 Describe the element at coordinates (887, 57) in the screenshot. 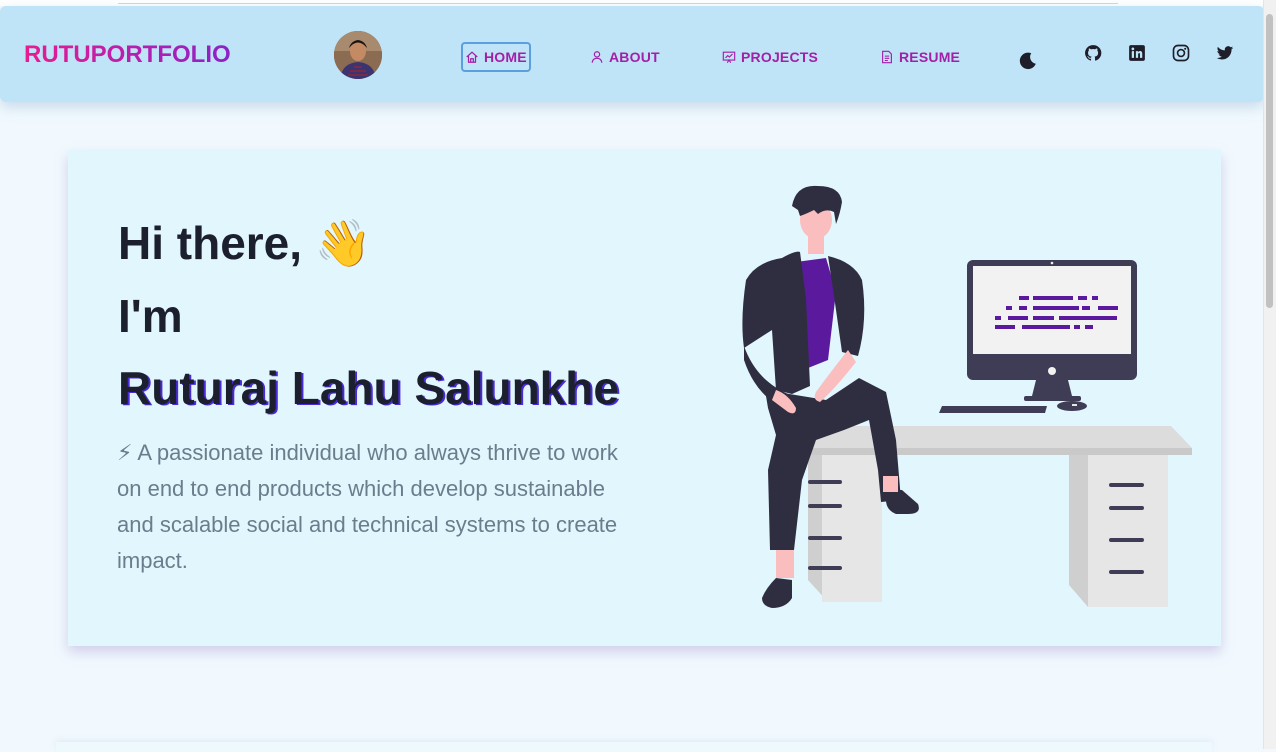

I see `document-icon` at that location.